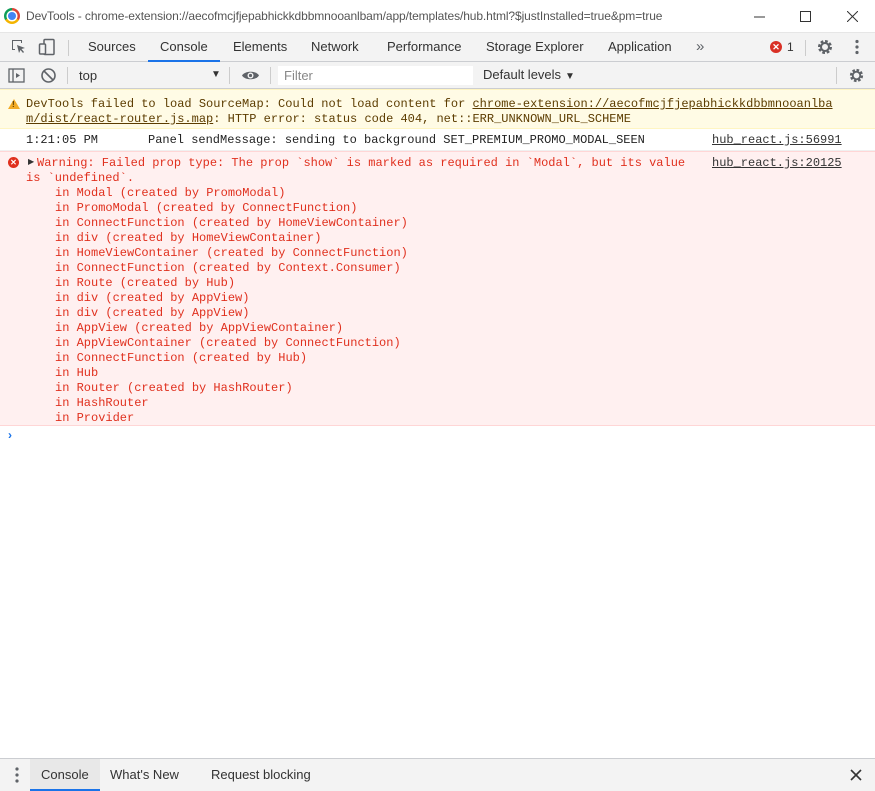  I want to click on context-dropdown-arrow-icon: ▼, so click(216, 75).